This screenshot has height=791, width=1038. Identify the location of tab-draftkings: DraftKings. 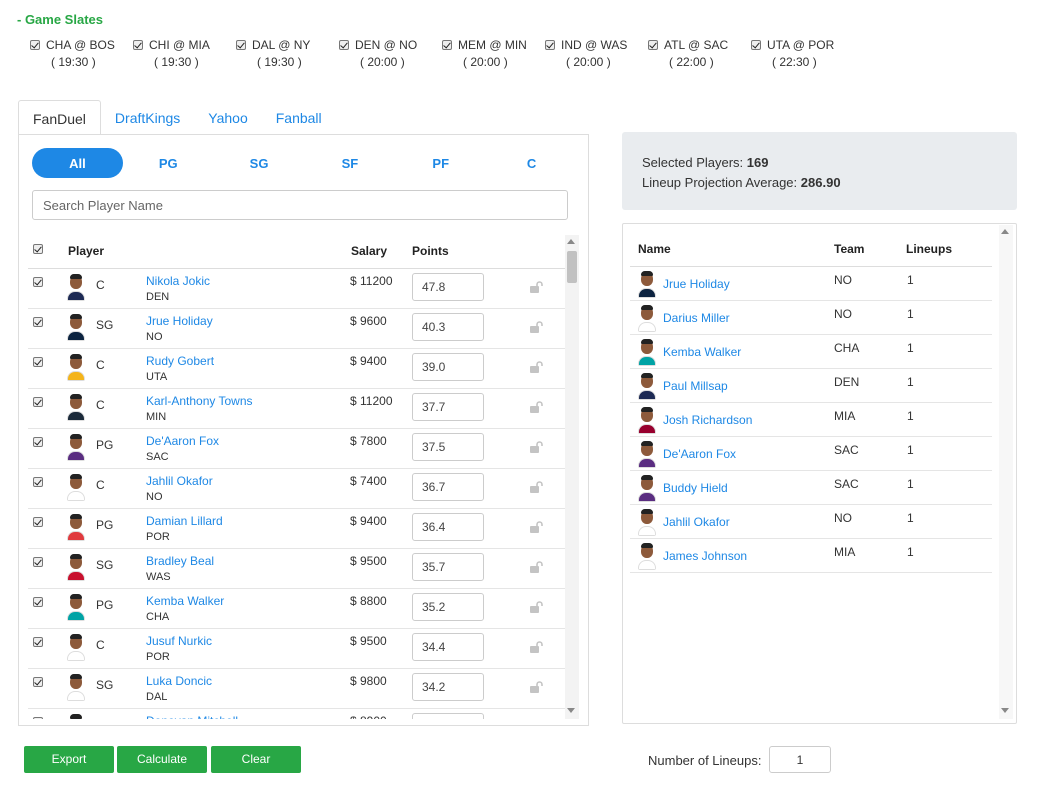
(147, 117).